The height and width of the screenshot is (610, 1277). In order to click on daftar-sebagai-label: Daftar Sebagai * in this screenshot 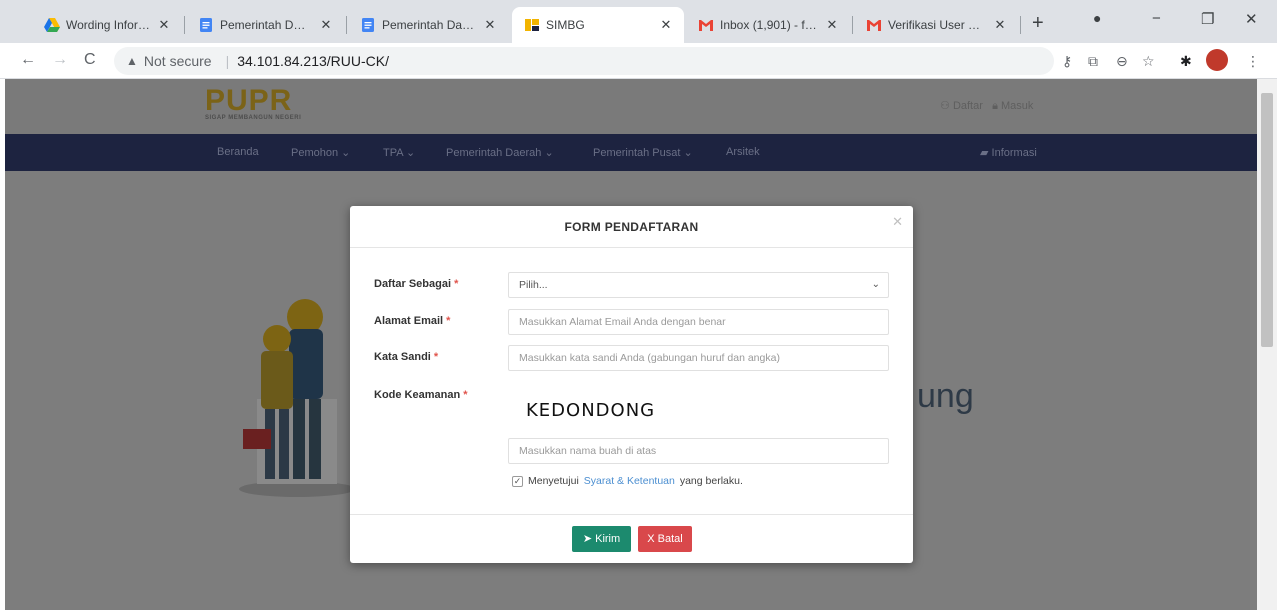, I will do `click(416, 284)`.